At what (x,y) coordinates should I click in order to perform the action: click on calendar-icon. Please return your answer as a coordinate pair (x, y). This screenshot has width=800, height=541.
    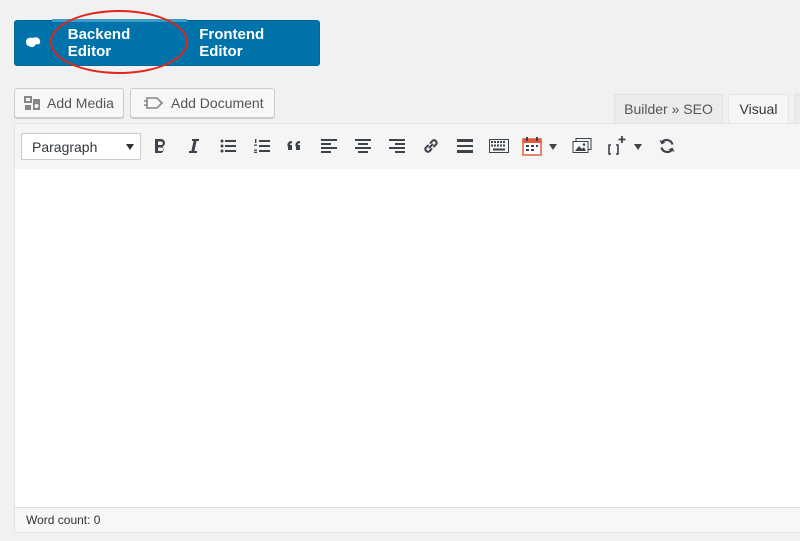
    Looking at the image, I should click on (532, 146).